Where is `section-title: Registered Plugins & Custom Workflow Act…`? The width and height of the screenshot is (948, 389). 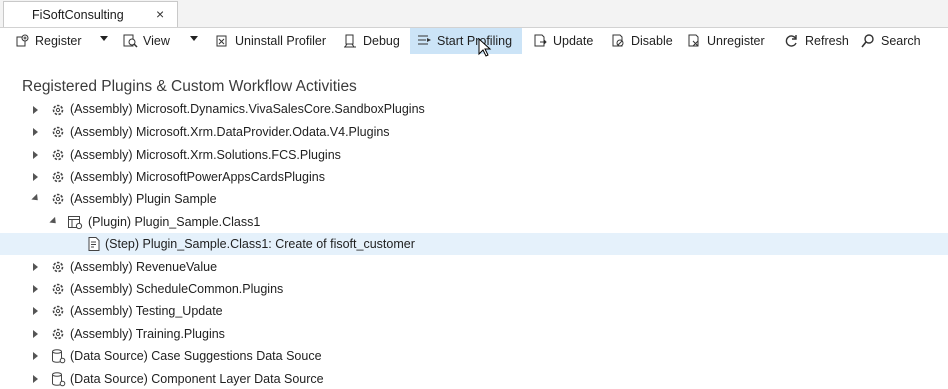 section-title: Registered Plugins & Custom Workflow Act… is located at coordinates (189, 86).